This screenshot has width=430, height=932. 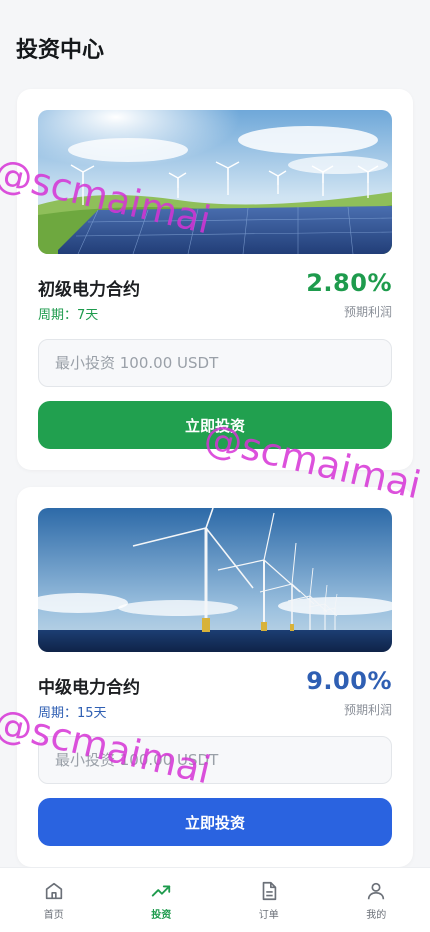 I want to click on trending-up-icon, so click(x=161, y=891).